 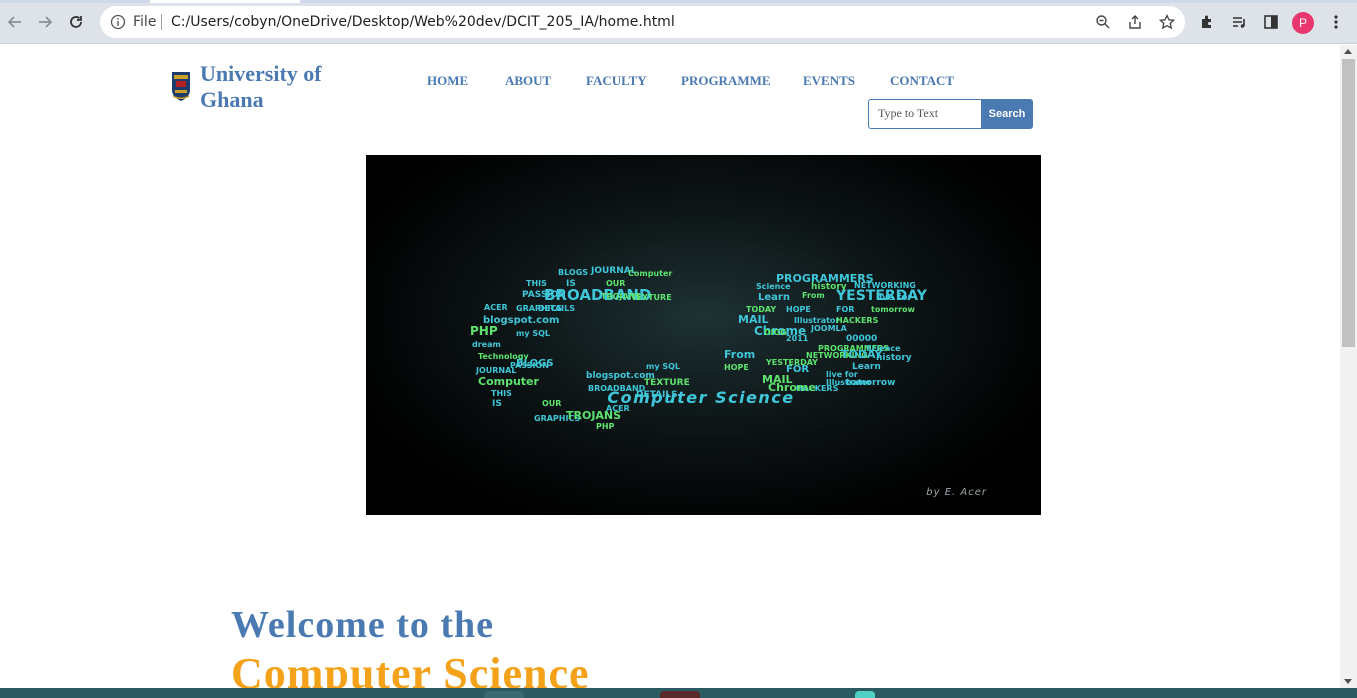 I want to click on hero-cloud-word: 2011, so click(x=797, y=338).